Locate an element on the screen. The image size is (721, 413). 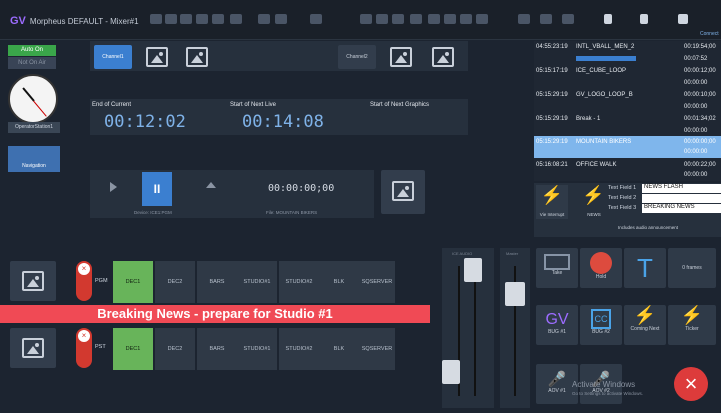
pgm-source-button: STUDIO#2 is located at coordinates (299, 282).